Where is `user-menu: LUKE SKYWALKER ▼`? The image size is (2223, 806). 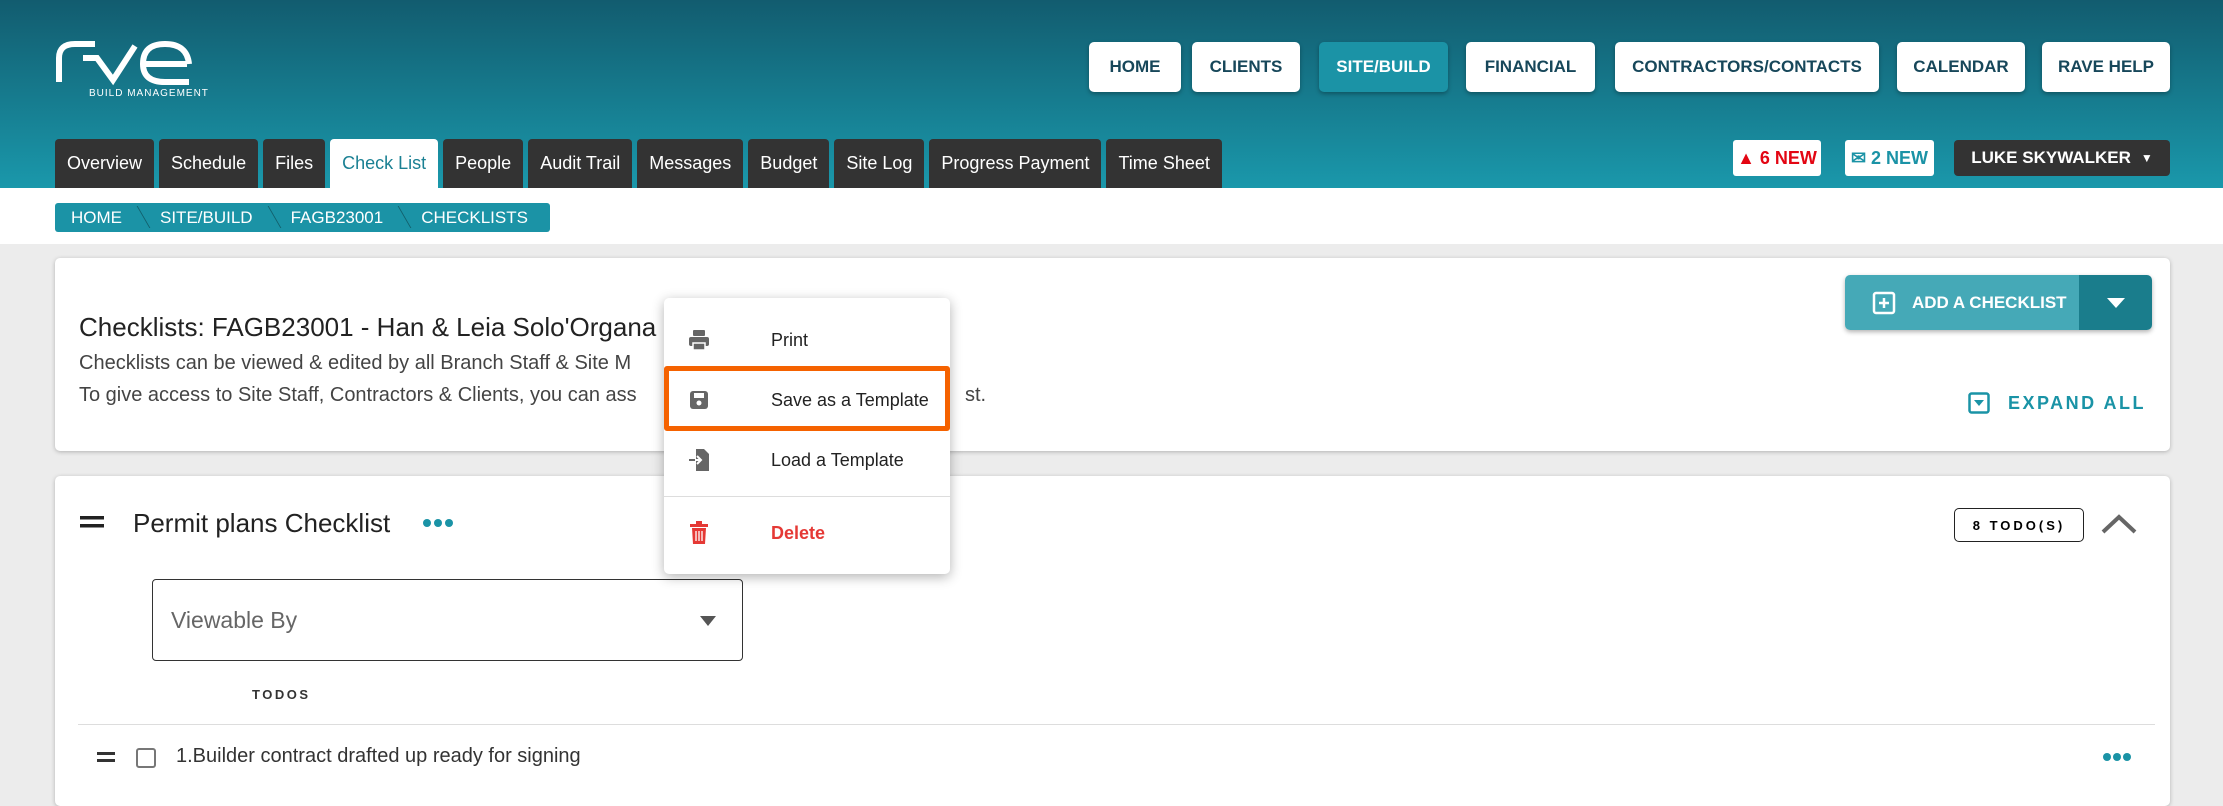
user-menu: LUKE SKYWALKER ▼ is located at coordinates (2062, 158).